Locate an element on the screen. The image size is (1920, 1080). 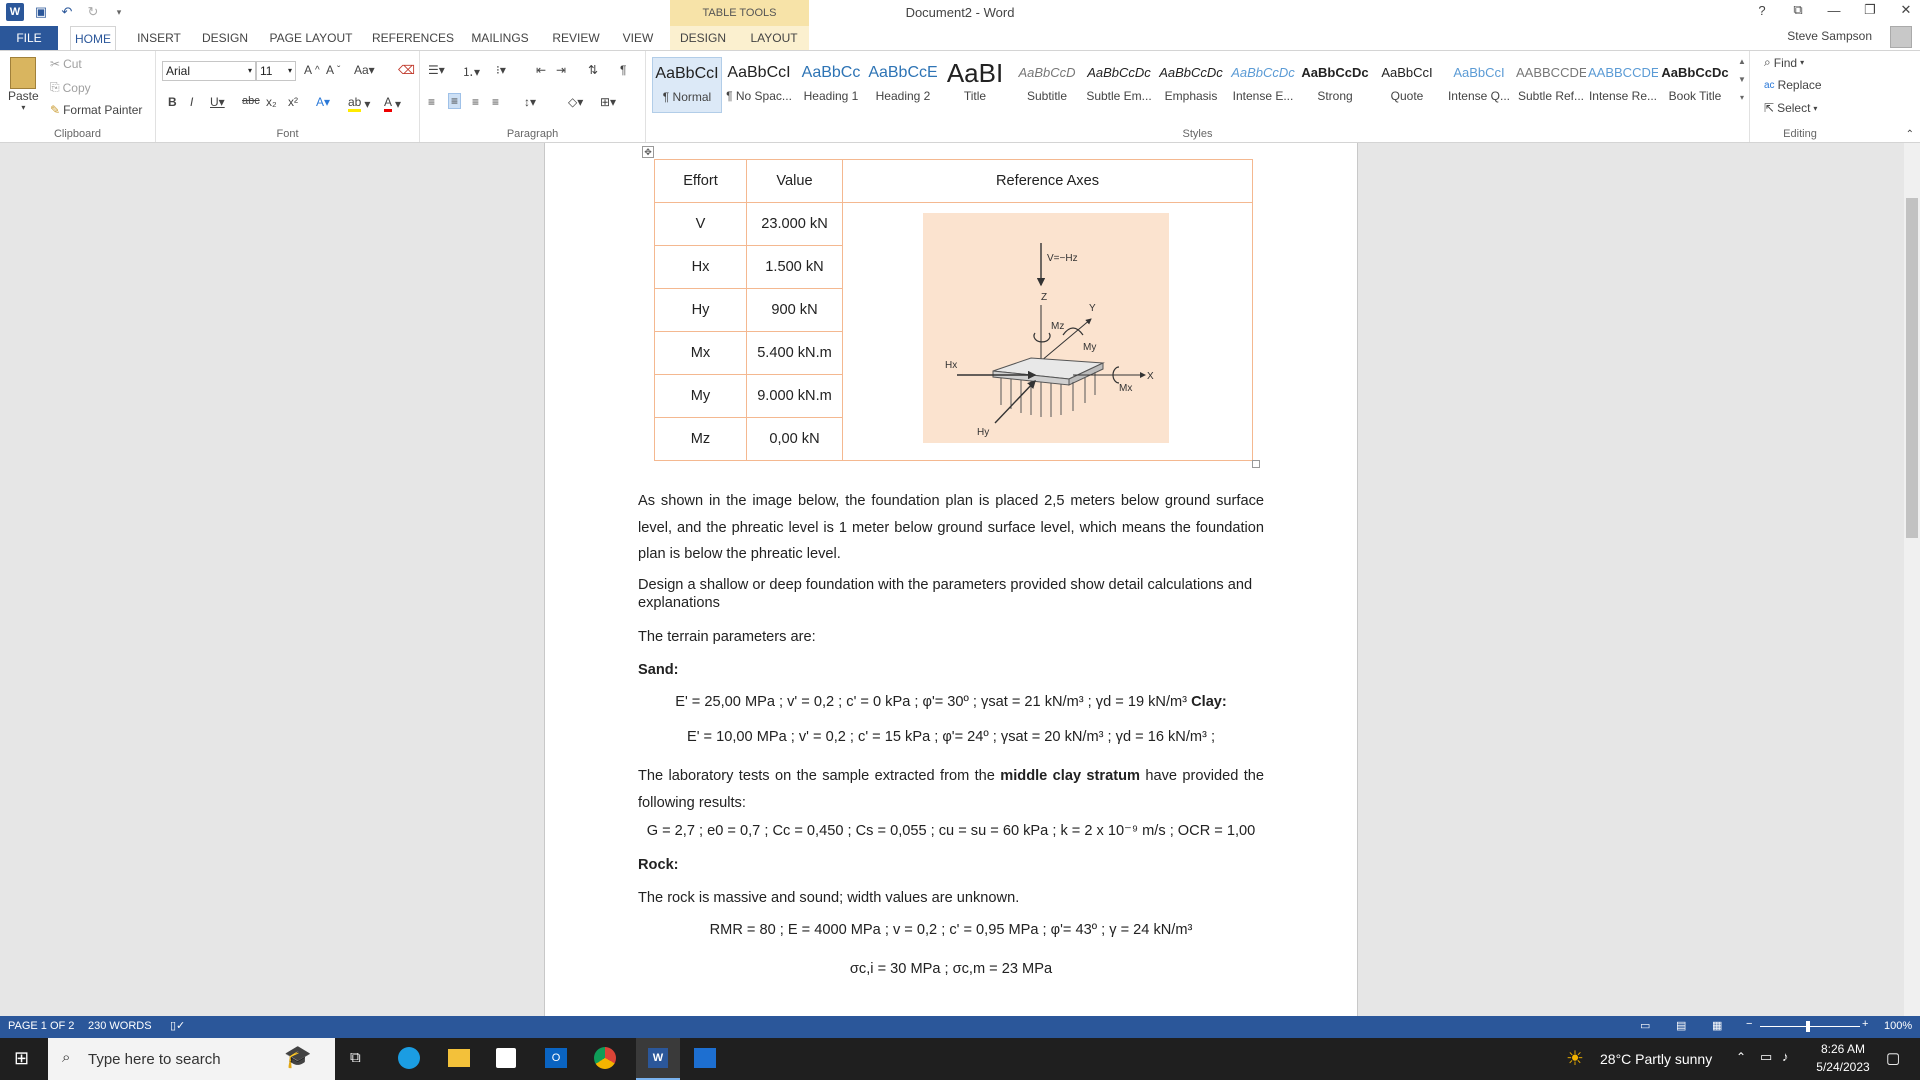
help-icon: ? is located at coordinates (1762, 10).